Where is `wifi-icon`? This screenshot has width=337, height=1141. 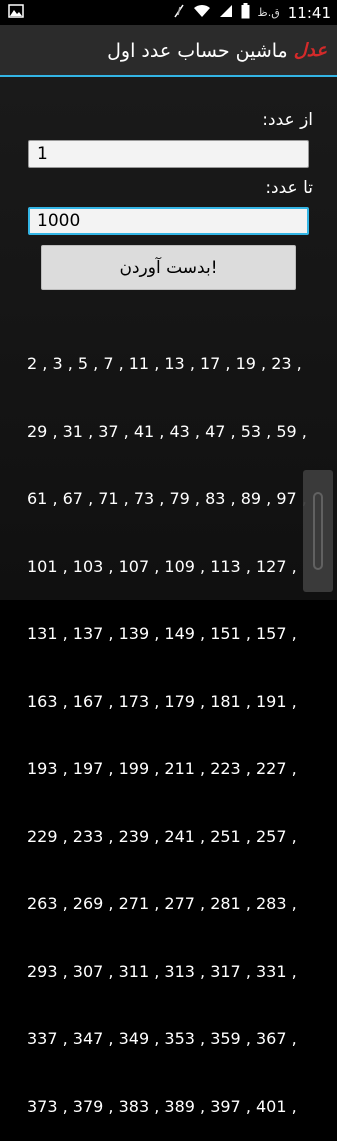 wifi-icon is located at coordinates (202, 12).